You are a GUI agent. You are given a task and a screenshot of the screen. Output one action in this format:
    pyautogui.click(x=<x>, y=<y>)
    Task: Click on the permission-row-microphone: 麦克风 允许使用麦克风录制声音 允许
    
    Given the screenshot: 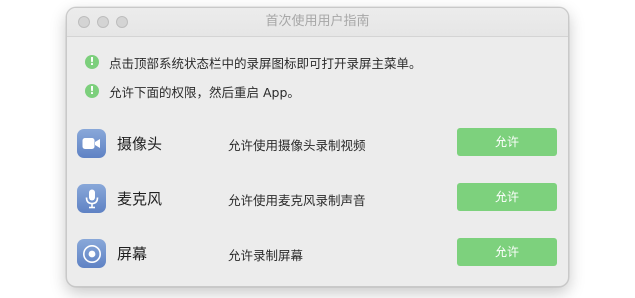 What is the action you would take?
    pyautogui.click(x=317, y=200)
    